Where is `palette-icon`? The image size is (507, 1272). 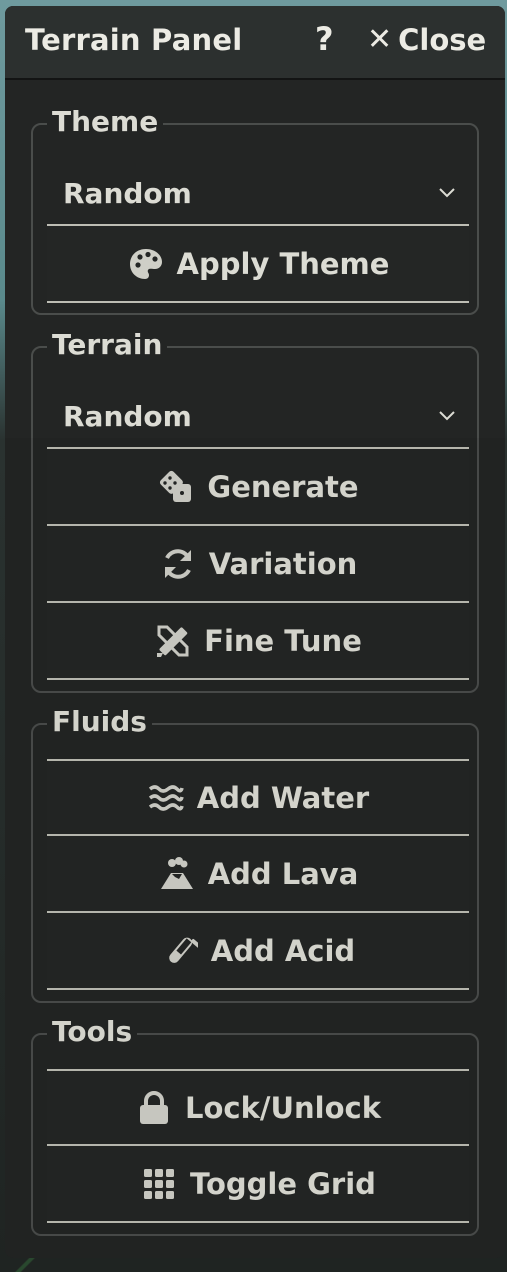 palette-icon is located at coordinates (146, 264).